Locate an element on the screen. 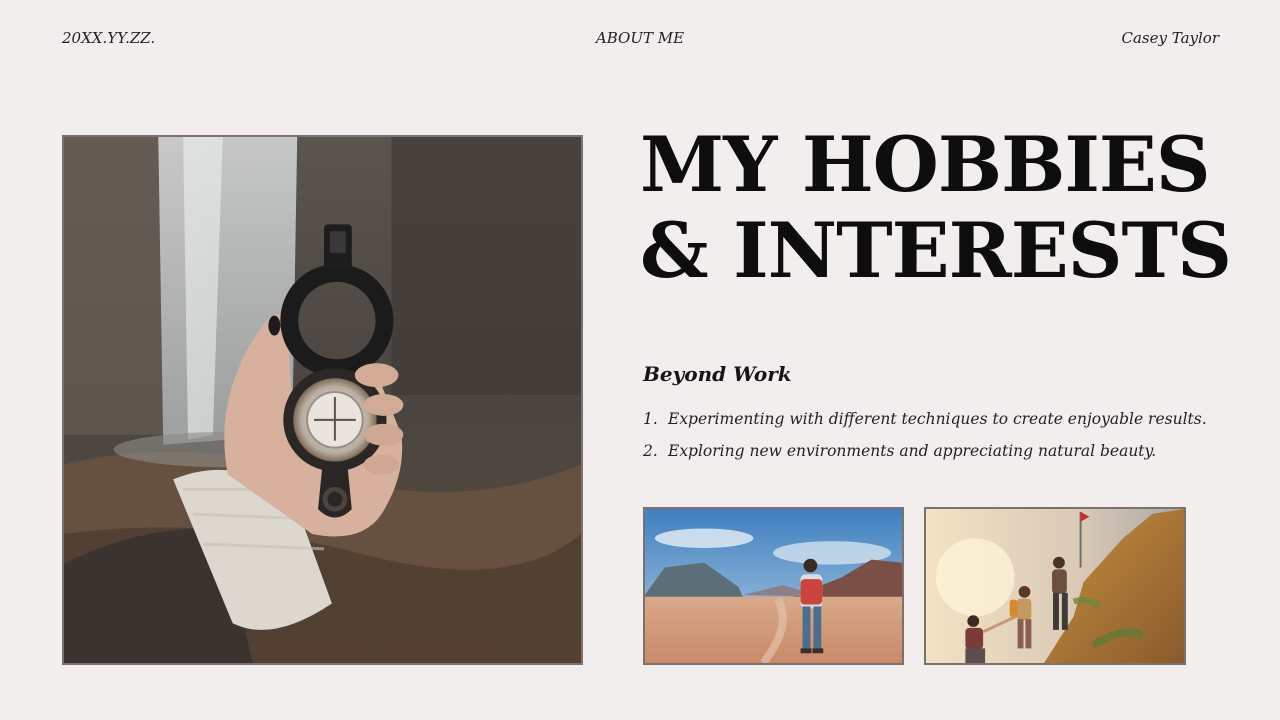  desert-hiker-image is located at coordinates (773, 586).